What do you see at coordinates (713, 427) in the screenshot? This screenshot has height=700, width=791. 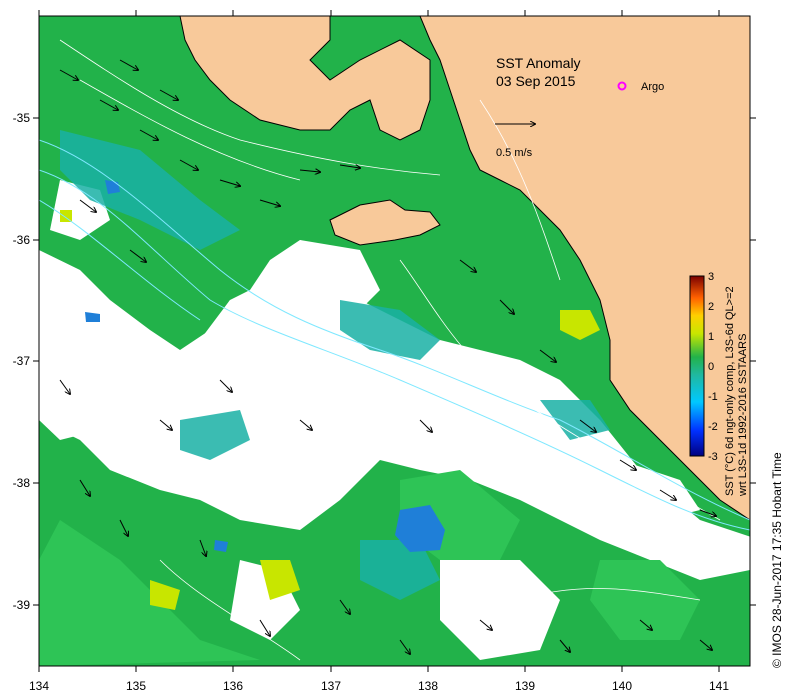 I see `svg-text: -2` at bounding box center [713, 427].